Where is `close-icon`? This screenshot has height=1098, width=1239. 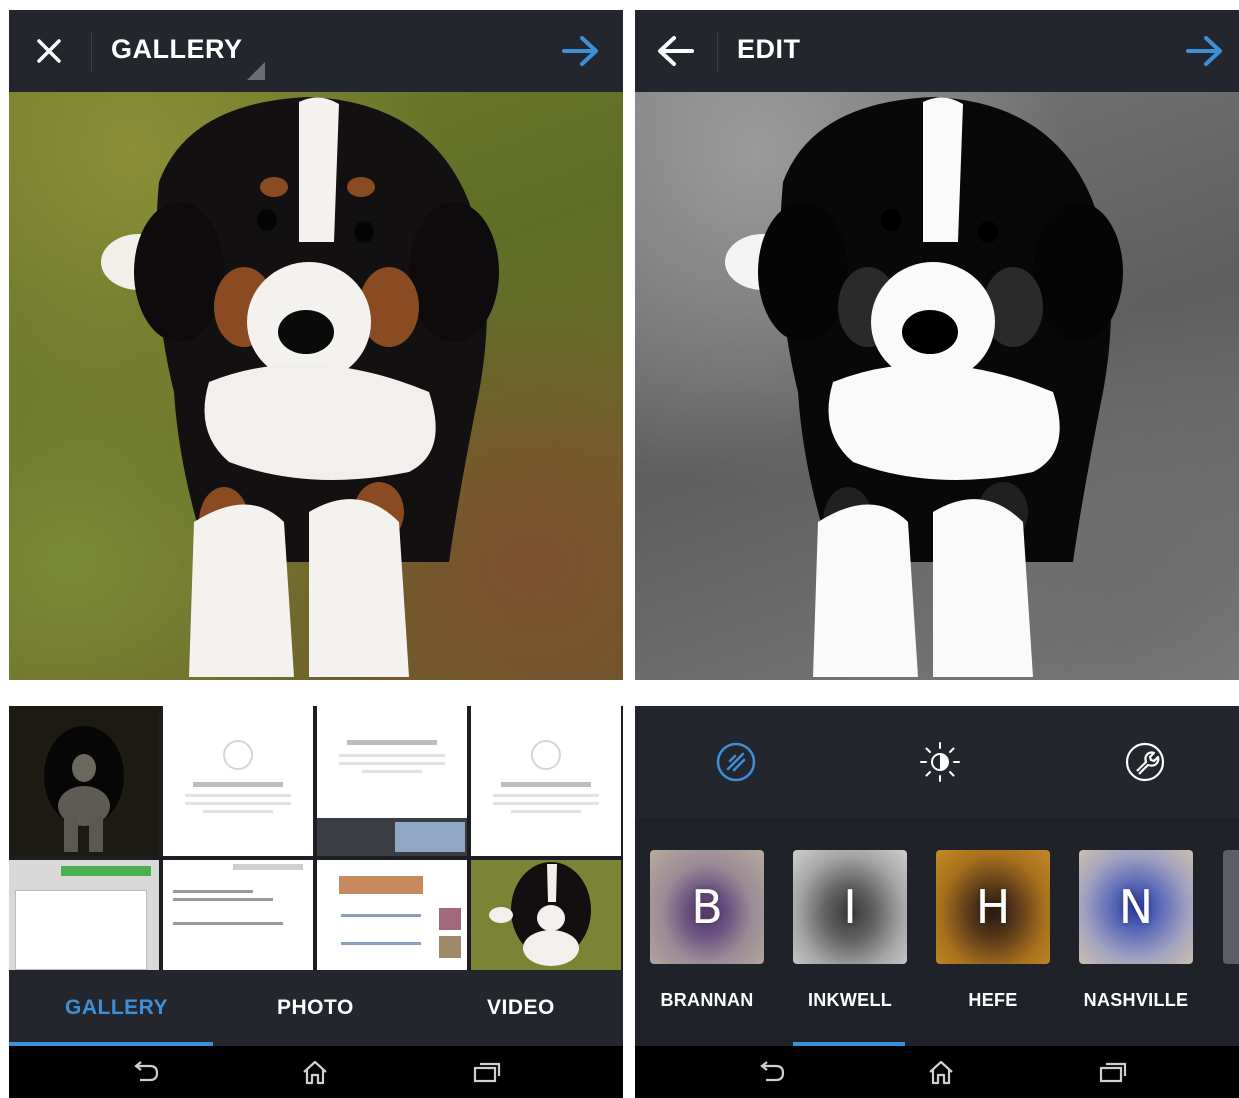
close-icon is located at coordinates (49, 51).